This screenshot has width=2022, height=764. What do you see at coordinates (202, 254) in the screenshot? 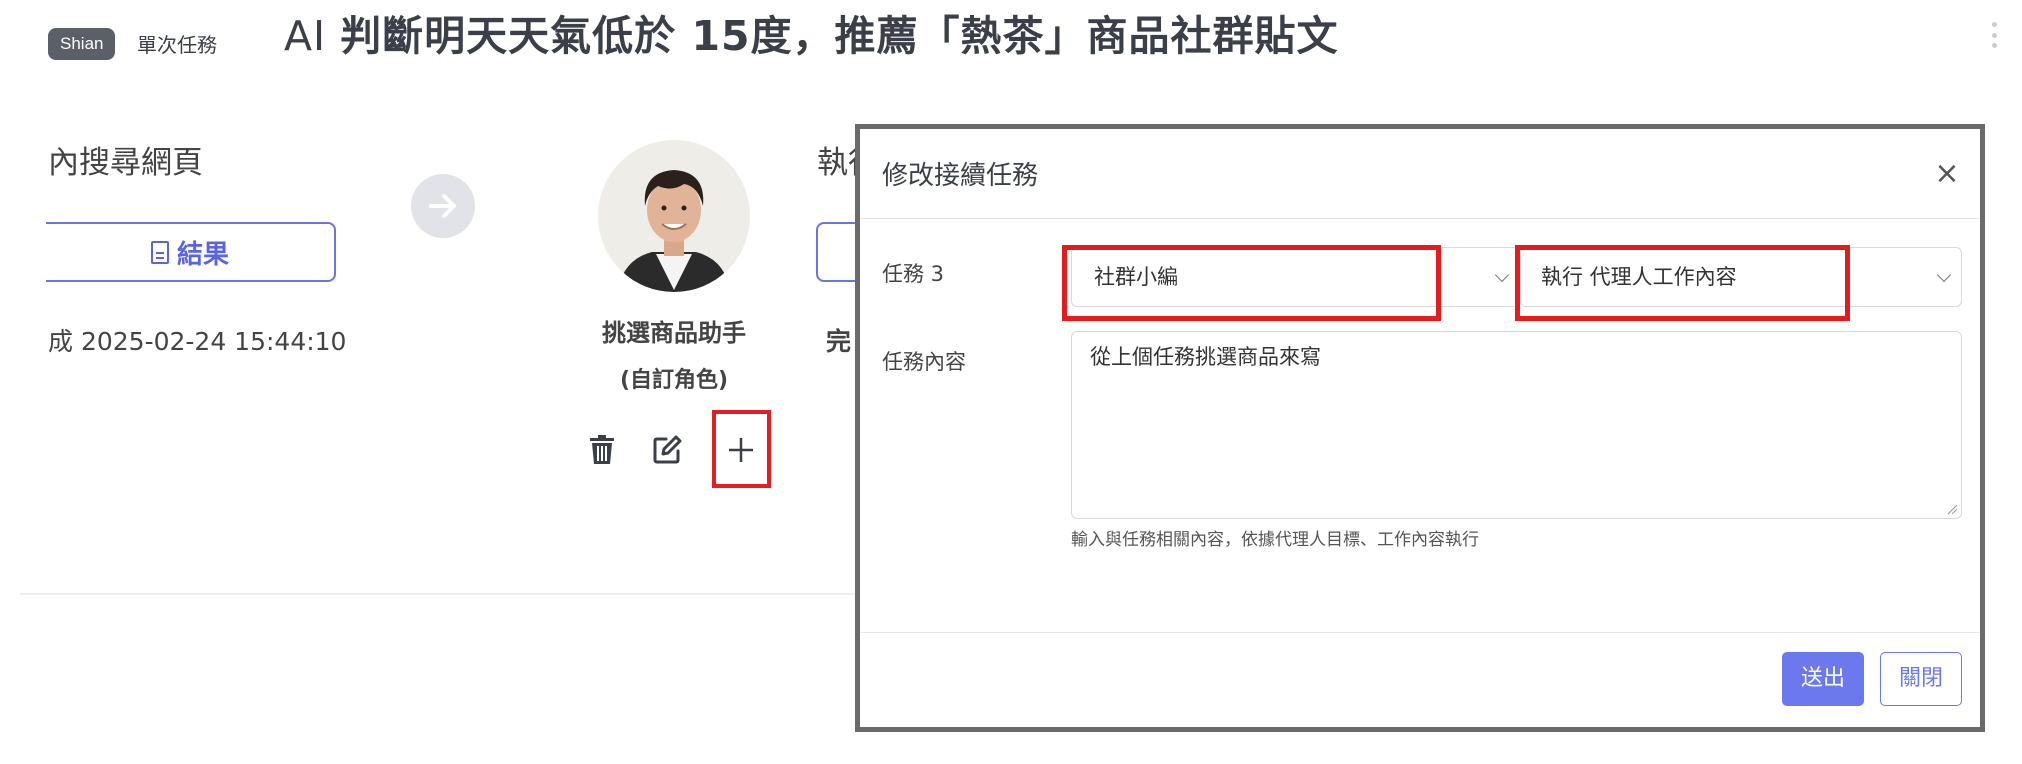
I see `result-button-label: 結果` at bounding box center [202, 254].